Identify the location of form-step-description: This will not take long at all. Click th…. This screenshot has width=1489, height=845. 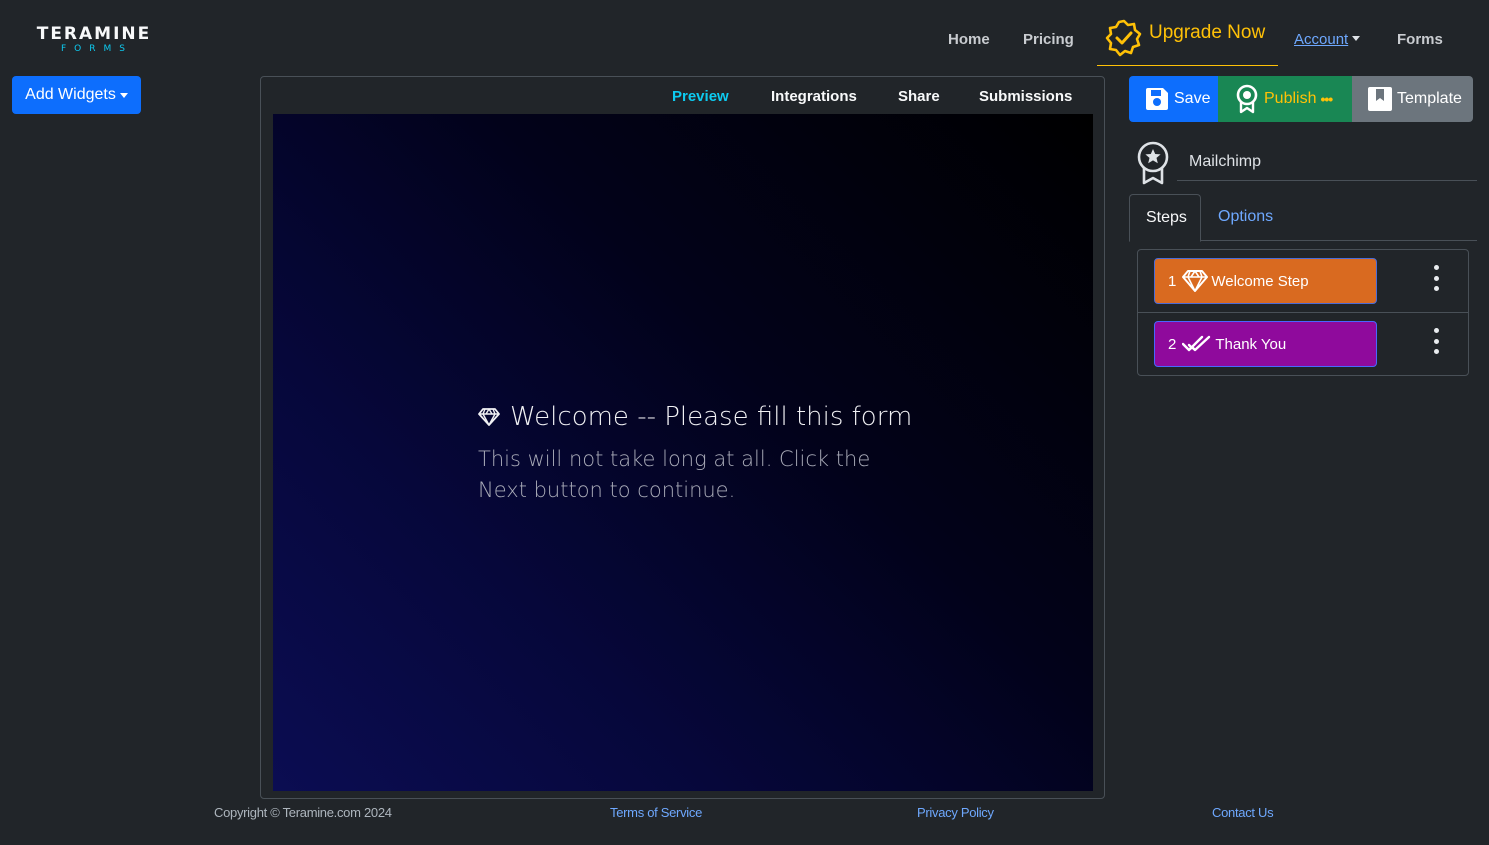
(674, 474).